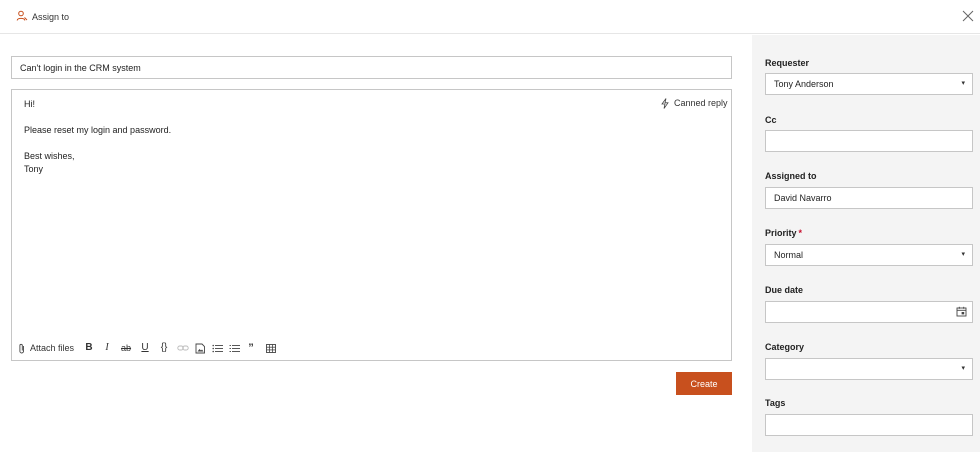  What do you see at coordinates (52, 348) in the screenshot?
I see `attach-files-label: Attach files` at bounding box center [52, 348].